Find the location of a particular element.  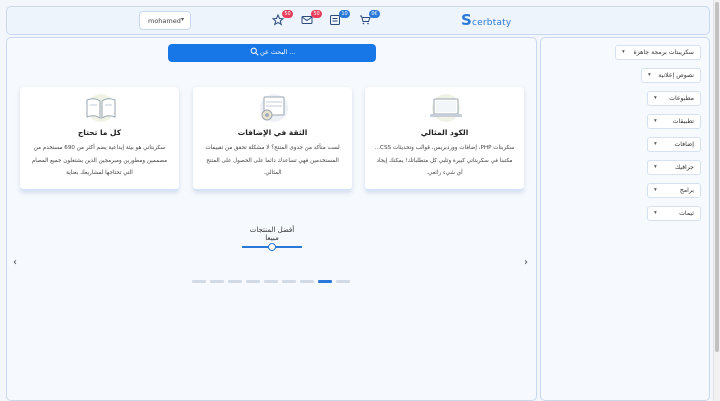

sidebar-item-label: مطبوعات is located at coordinates (681, 98).